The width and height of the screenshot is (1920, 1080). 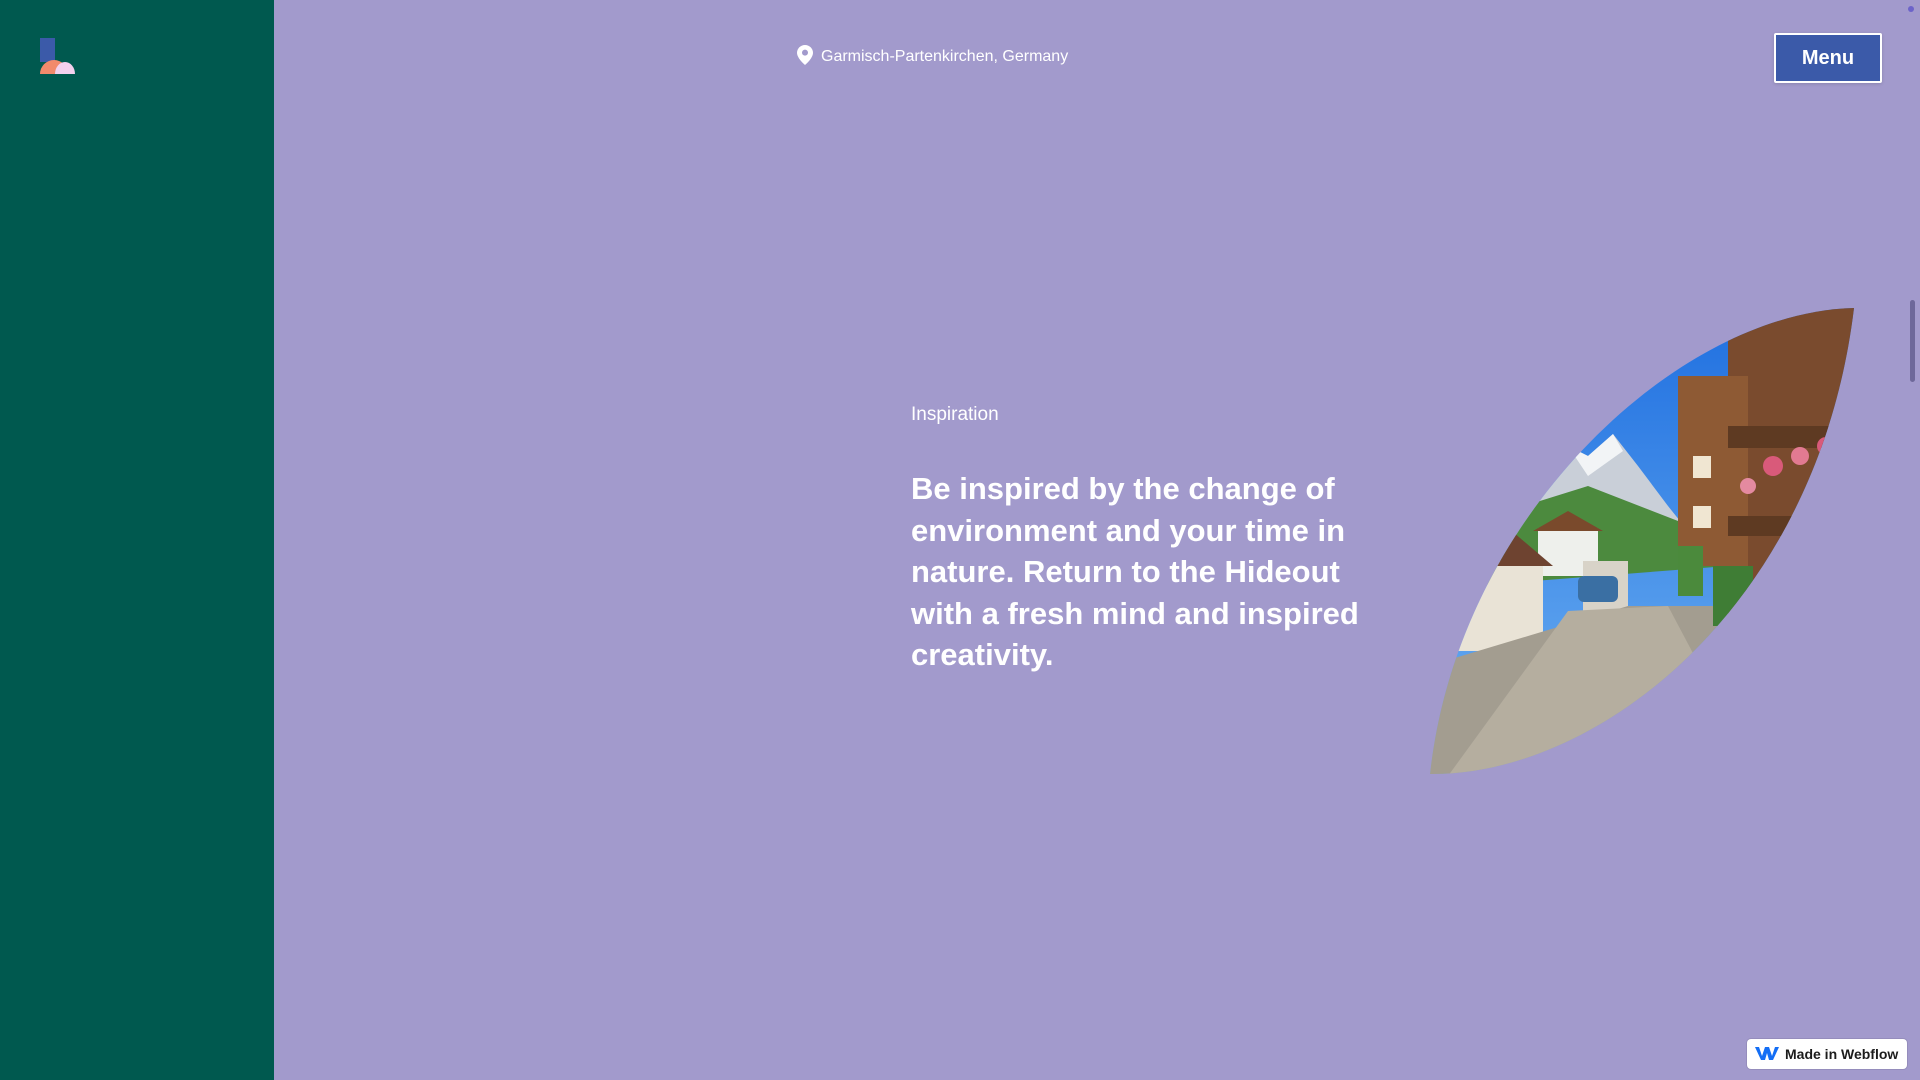 I want to click on webflow-logo-icon, so click(x=1767, y=1054).